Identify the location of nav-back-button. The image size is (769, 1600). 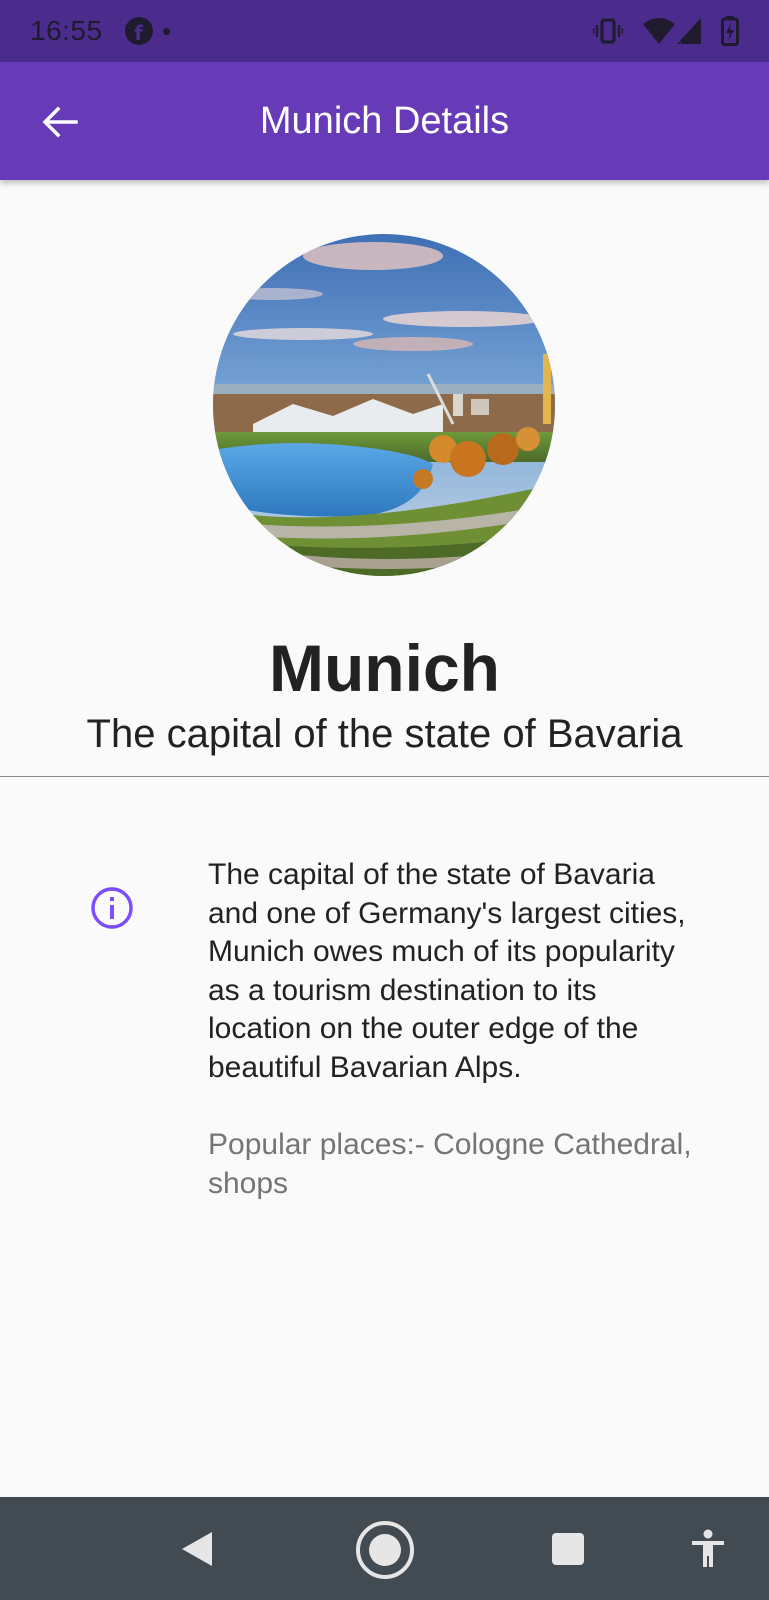
(197, 1549).